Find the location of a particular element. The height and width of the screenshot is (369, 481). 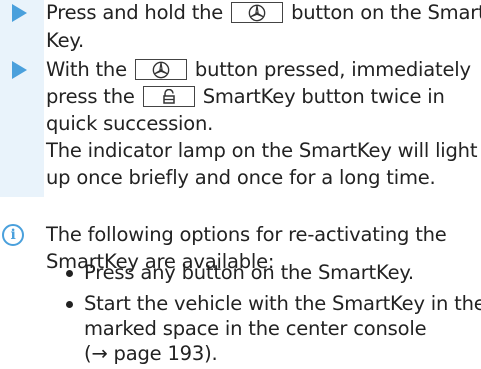

lock-icon is located at coordinates (168, 96).